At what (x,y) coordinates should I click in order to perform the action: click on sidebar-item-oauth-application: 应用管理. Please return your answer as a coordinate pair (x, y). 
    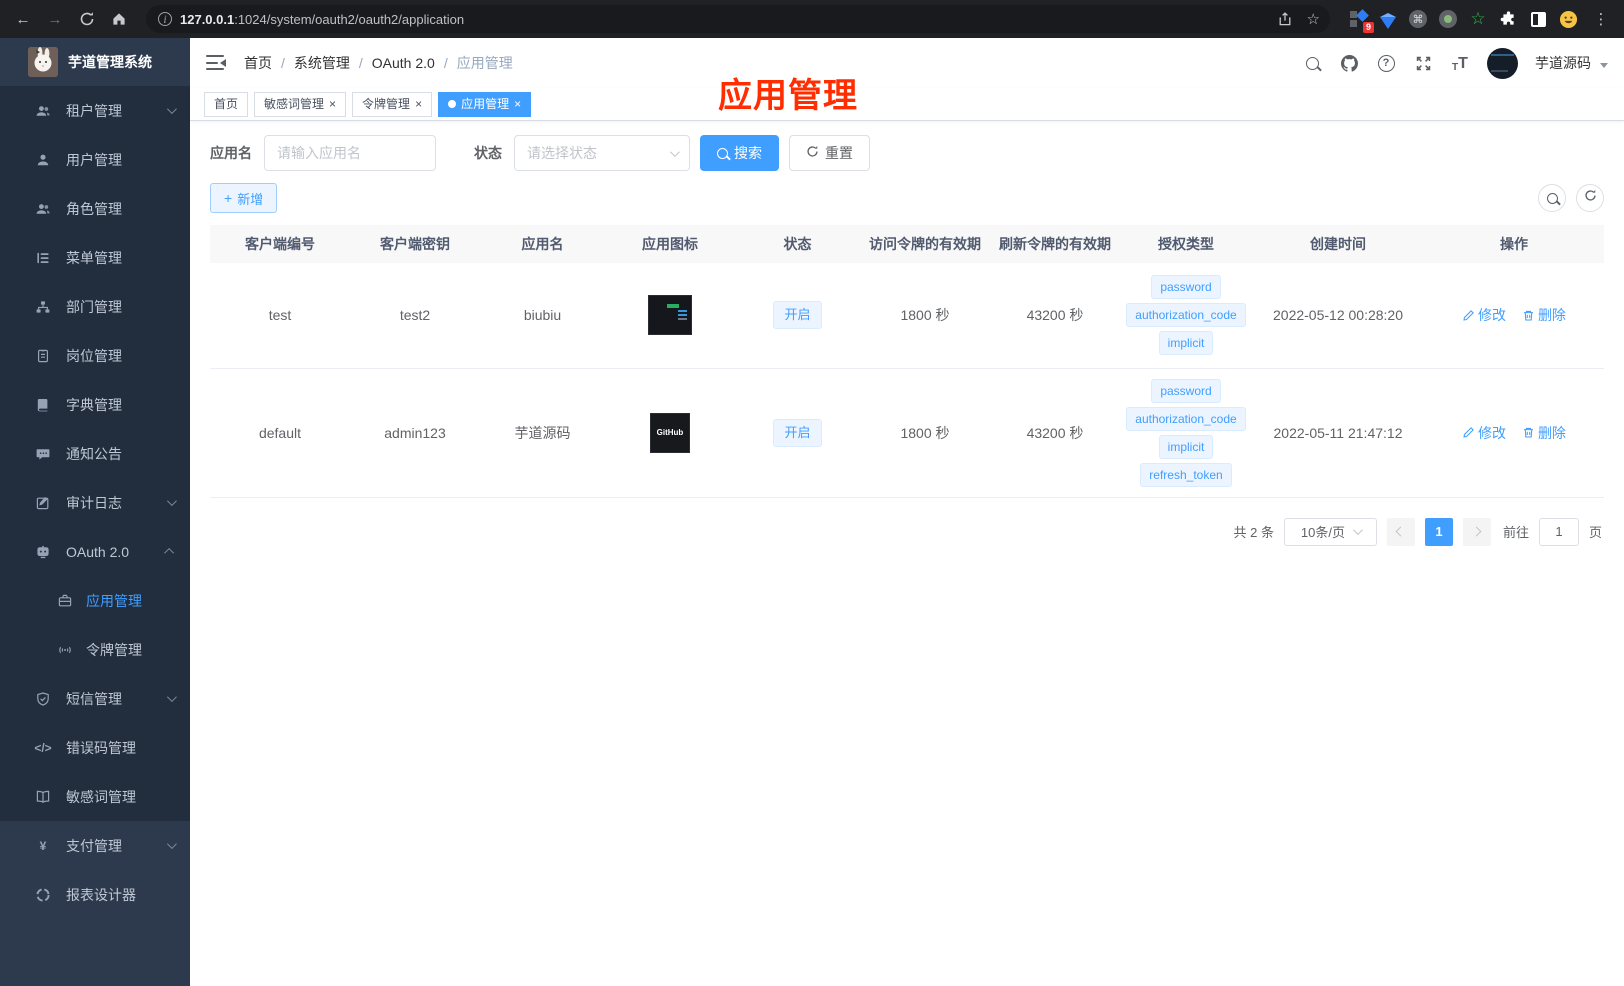
    Looking at the image, I should click on (95, 600).